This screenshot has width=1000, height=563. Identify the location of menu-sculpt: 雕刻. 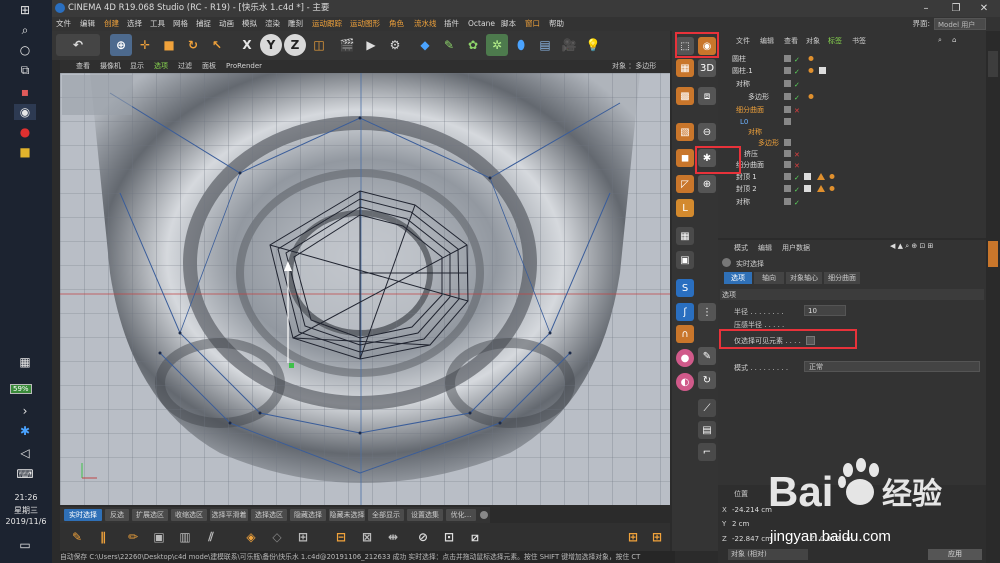
(295, 24).